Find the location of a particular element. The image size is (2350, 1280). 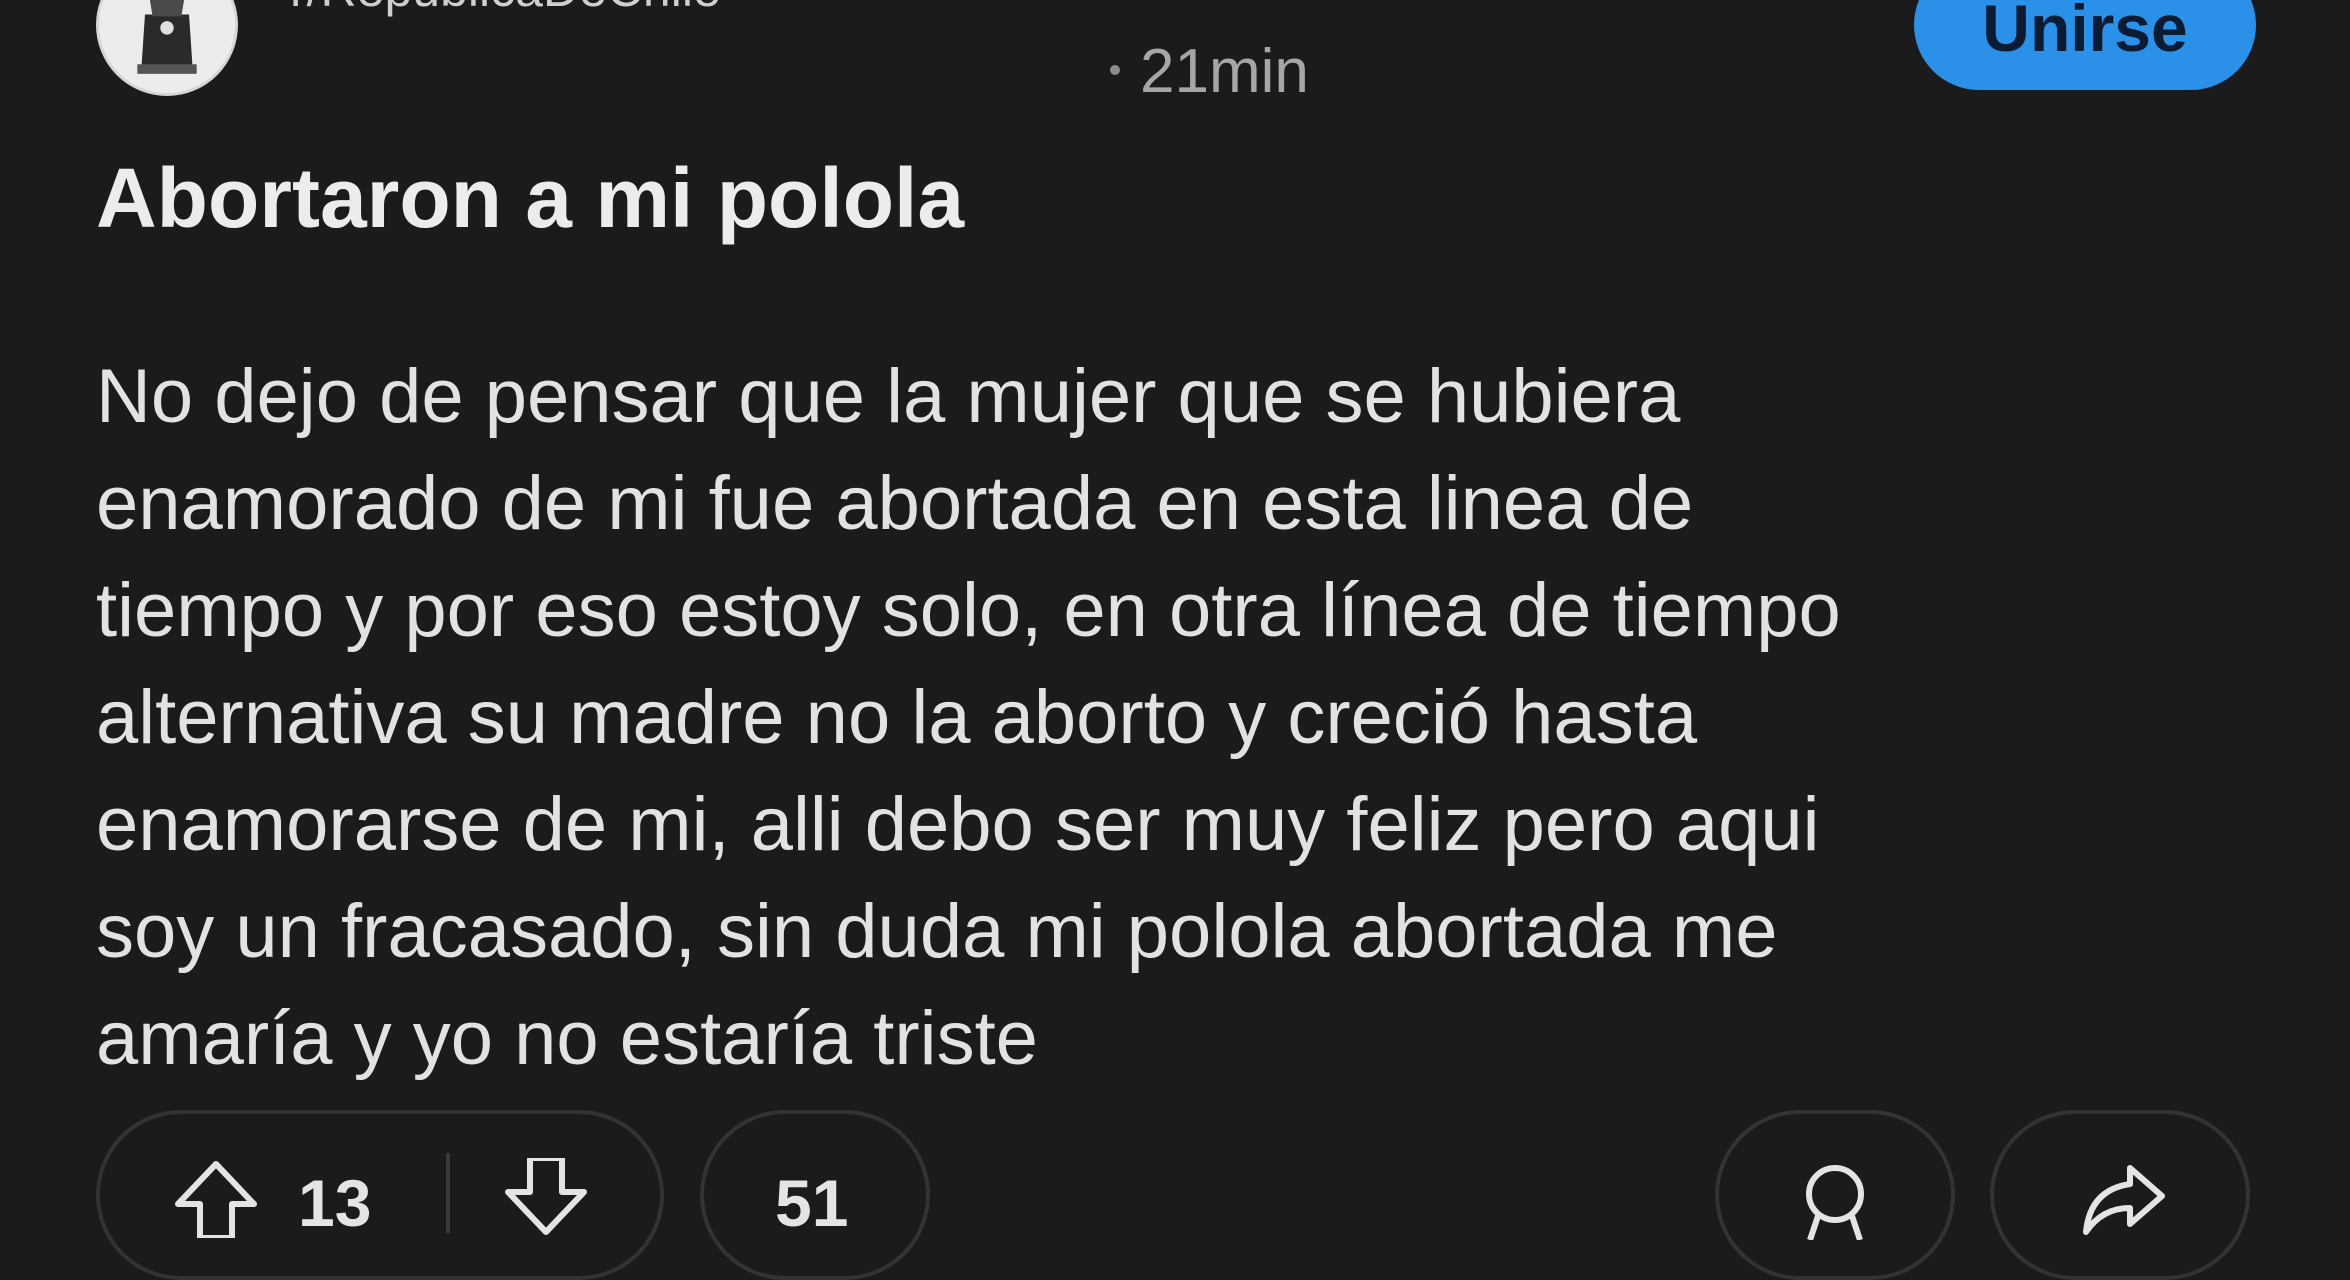

share-icon is located at coordinates (2124, 1200).